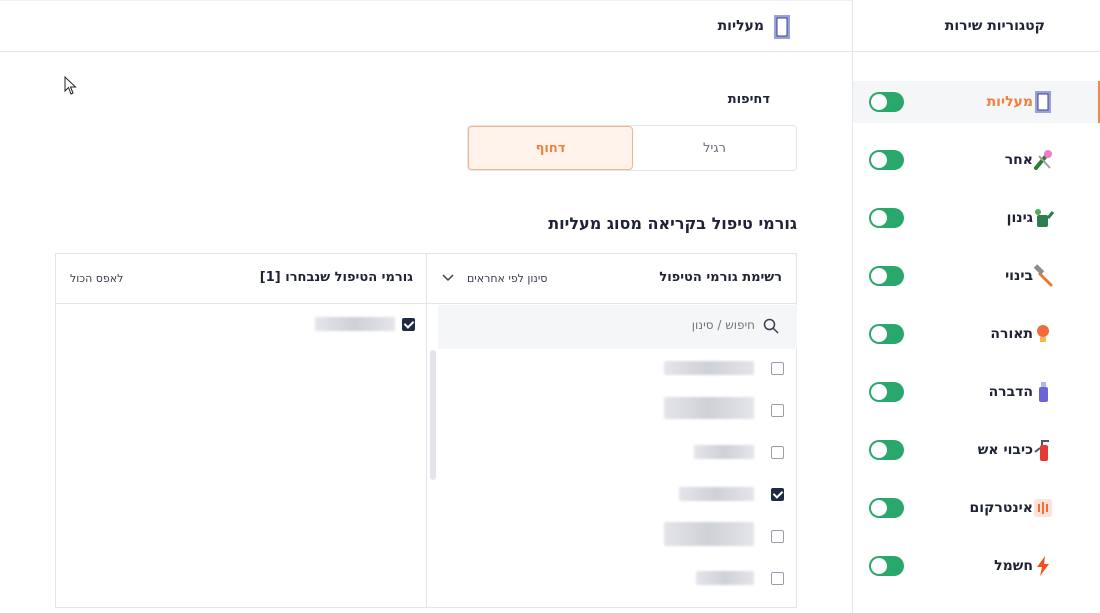 The image size is (1100, 613). What do you see at coordinates (748, 99) in the screenshot?
I see `urgency-label: דחיפות` at bounding box center [748, 99].